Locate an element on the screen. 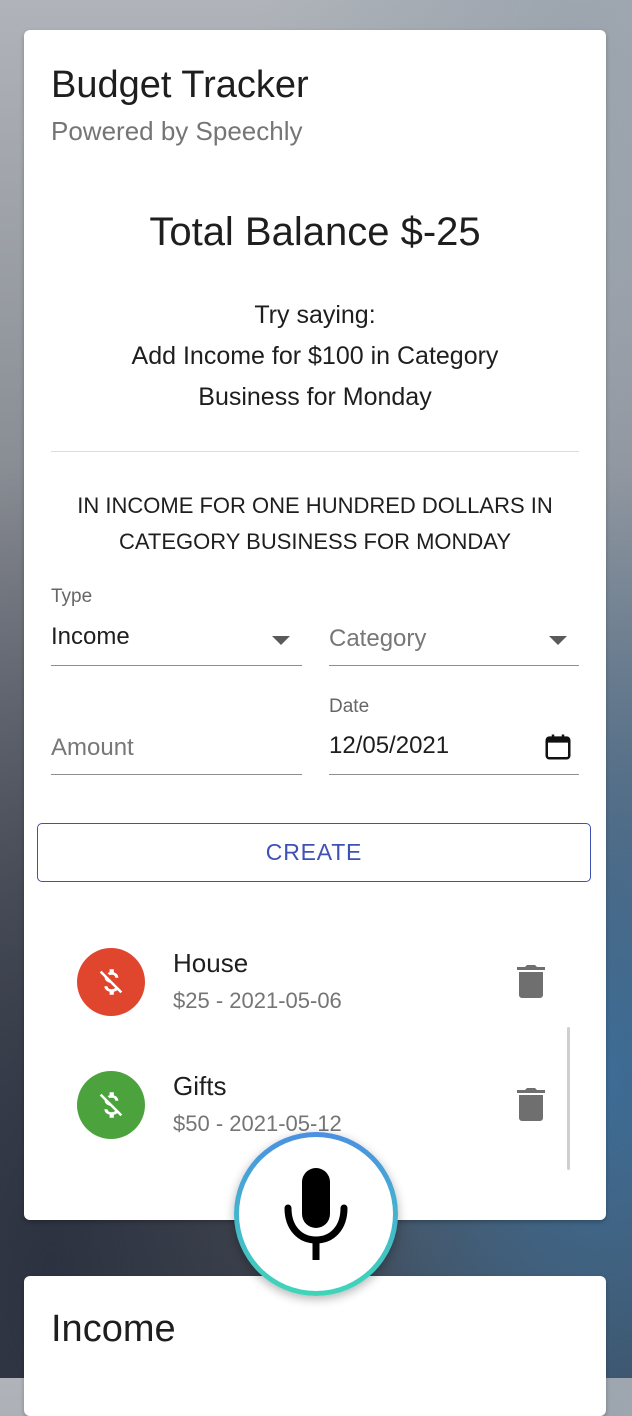 The height and width of the screenshot is (1416, 632). microphone-button-face is located at coordinates (316, 1214).